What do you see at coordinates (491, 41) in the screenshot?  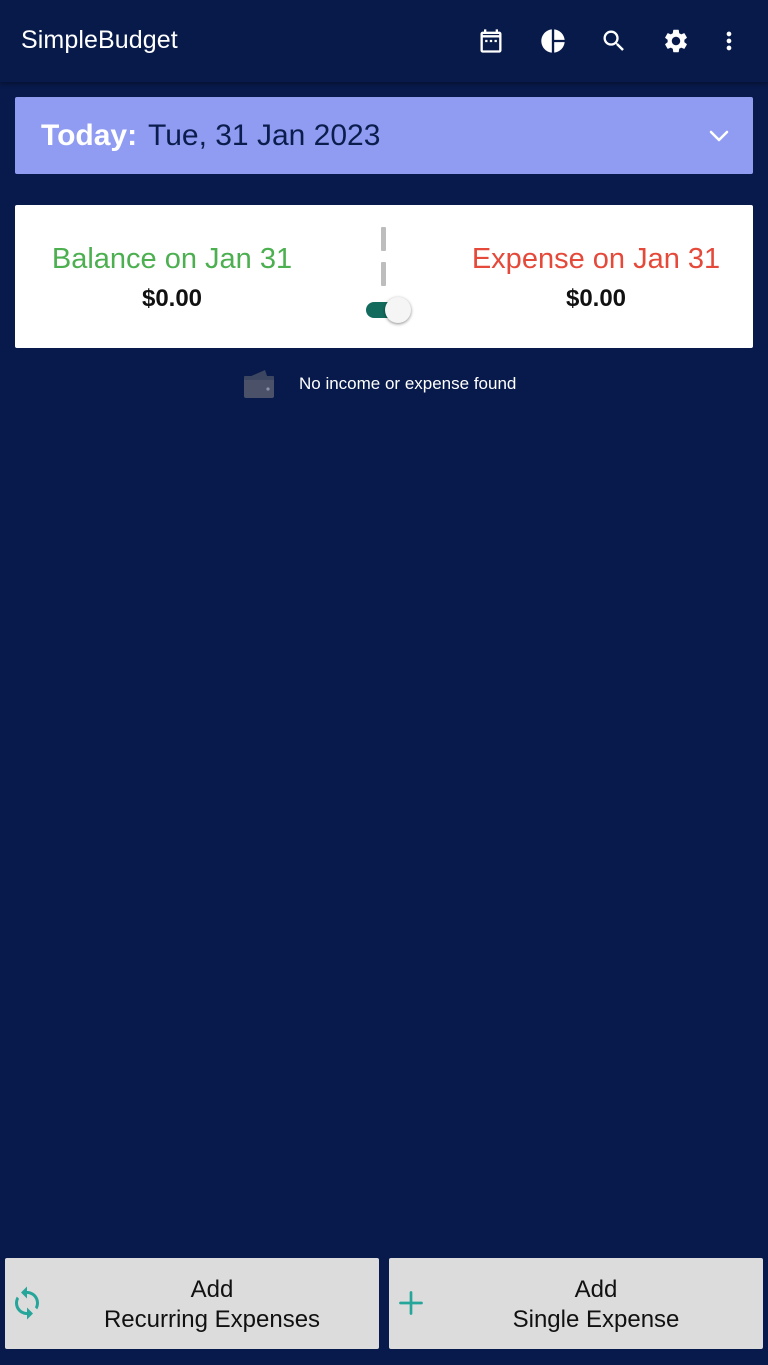 I see `calendar-icon` at bounding box center [491, 41].